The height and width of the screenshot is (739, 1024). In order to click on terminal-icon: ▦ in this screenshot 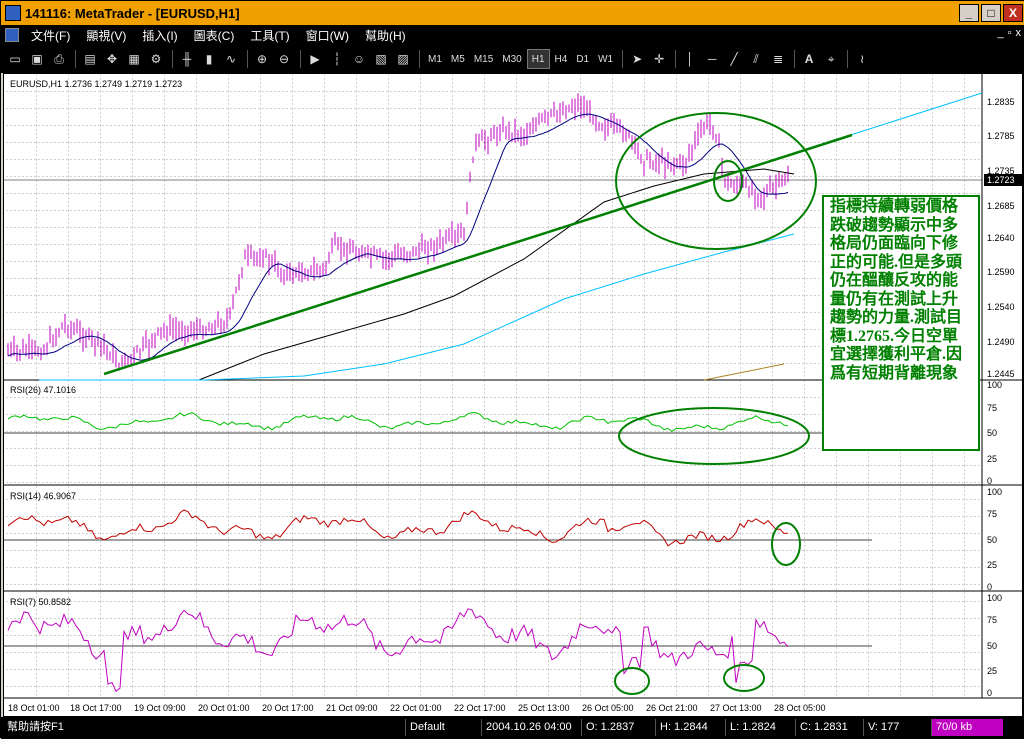, I will do `click(134, 59)`.